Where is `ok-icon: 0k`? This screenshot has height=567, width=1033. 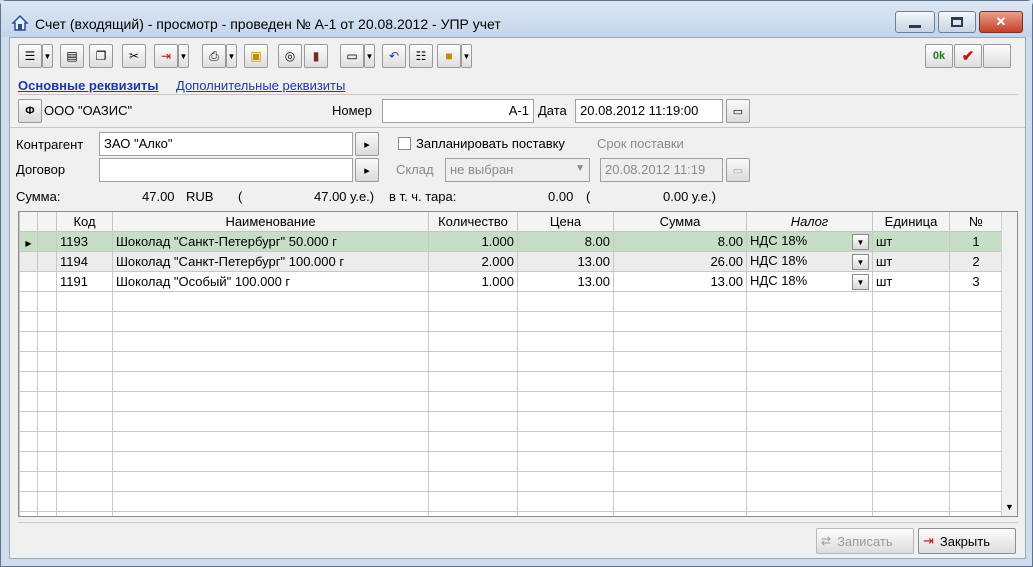
ok-icon: 0k is located at coordinates (939, 56).